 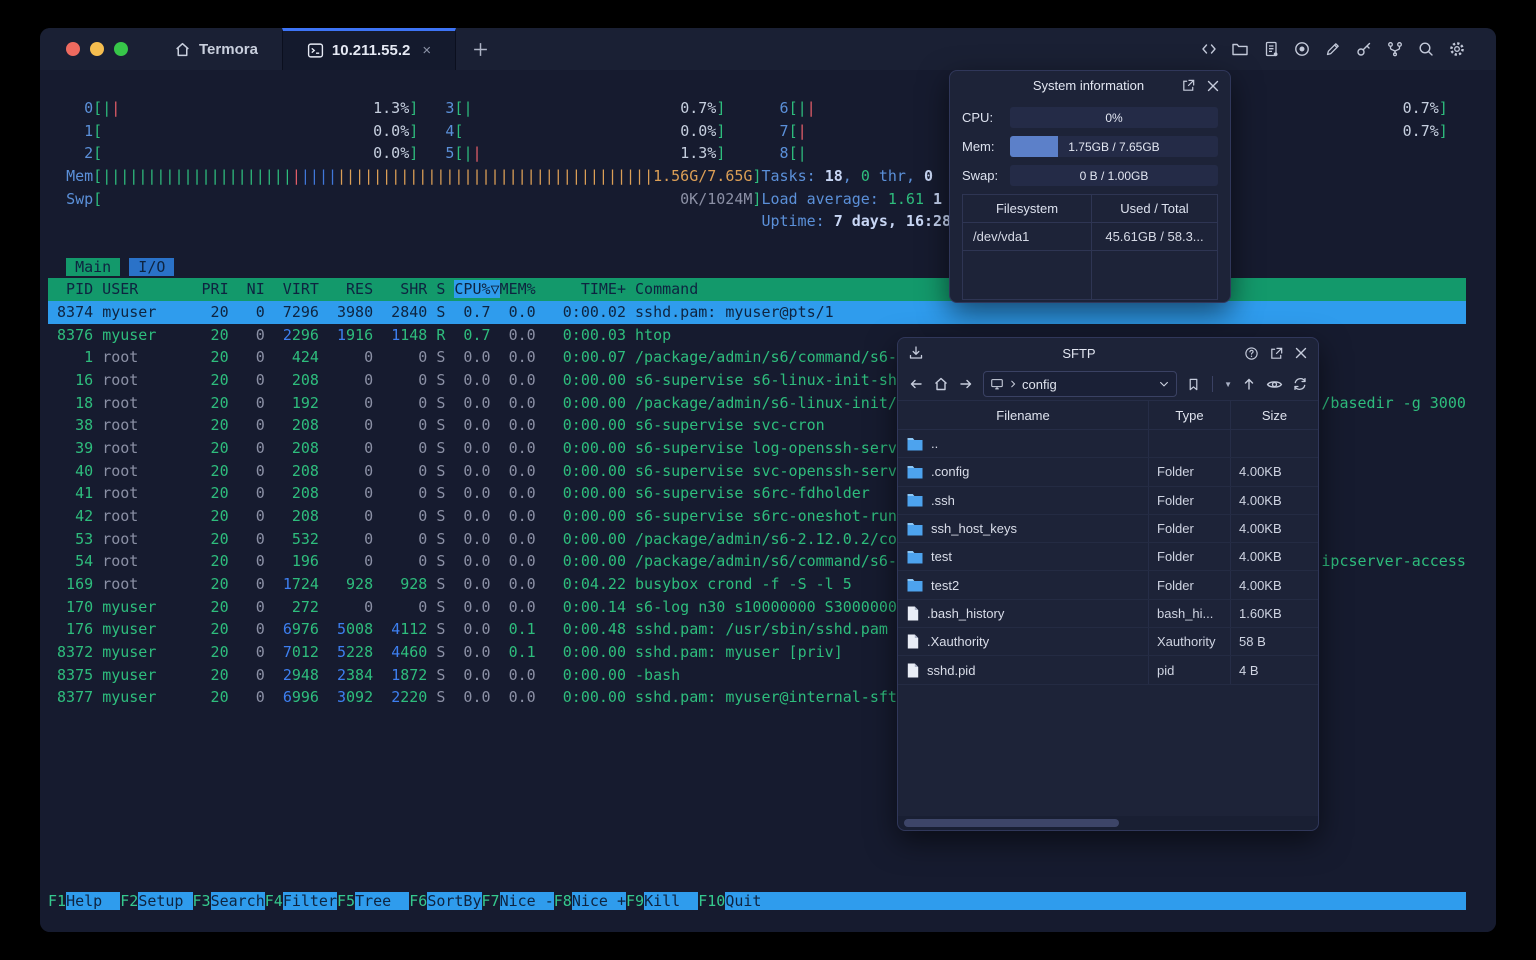 What do you see at coordinates (1108, 444) in the screenshot?
I see `file-row: ..` at bounding box center [1108, 444].